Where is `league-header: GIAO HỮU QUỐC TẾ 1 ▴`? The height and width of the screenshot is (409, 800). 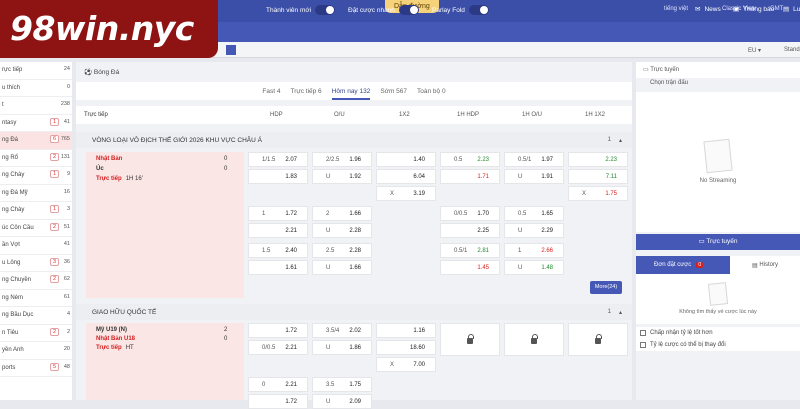 league-header: GIAO HỮU QUỐC TẾ 1 ▴ is located at coordinates (354, 312).